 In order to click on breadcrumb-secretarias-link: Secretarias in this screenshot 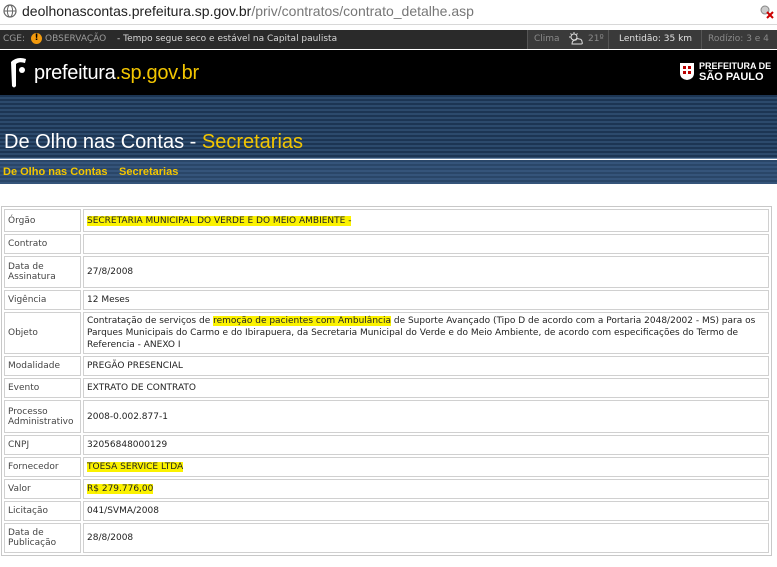, I will do `click(148, 172)`.